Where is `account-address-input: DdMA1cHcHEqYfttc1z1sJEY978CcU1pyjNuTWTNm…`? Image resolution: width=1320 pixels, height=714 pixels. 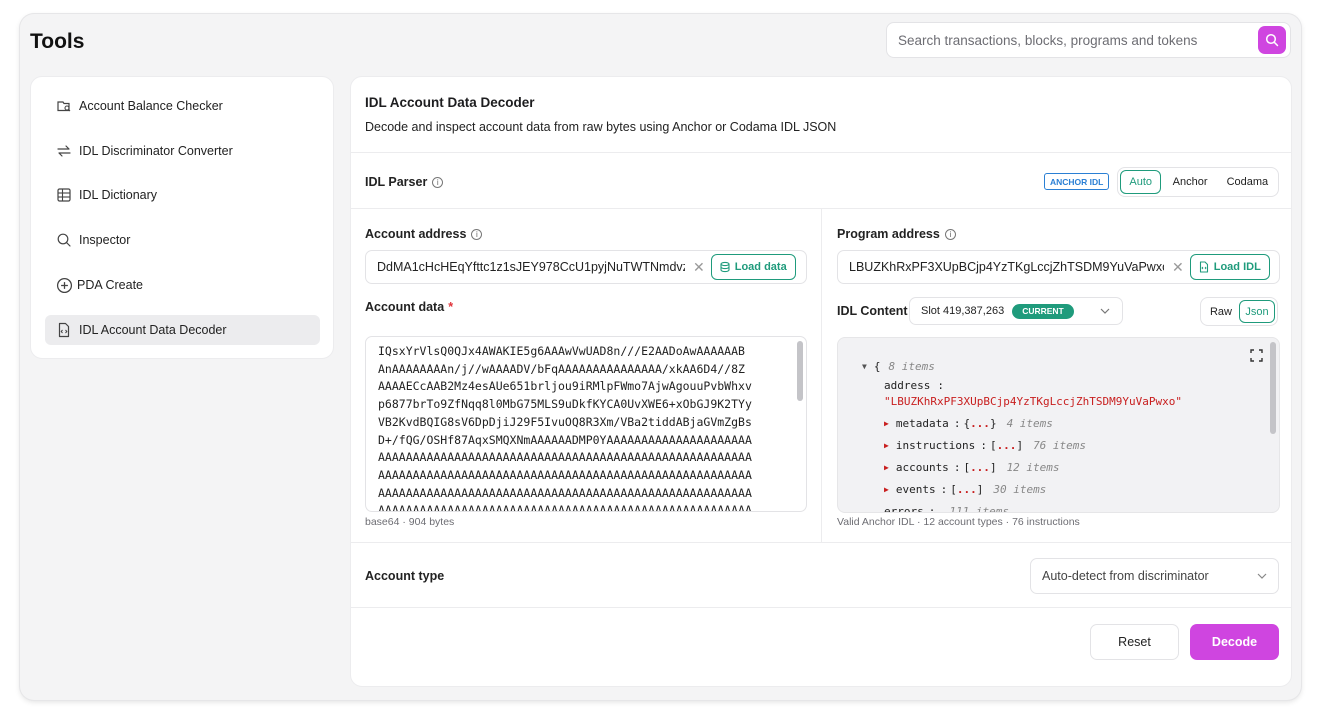 account-address-input: DdMA1cHcHEqYfttc1z1sJEY978CcU1pyjNuTWTNm… is located at coordinates (531, 267).